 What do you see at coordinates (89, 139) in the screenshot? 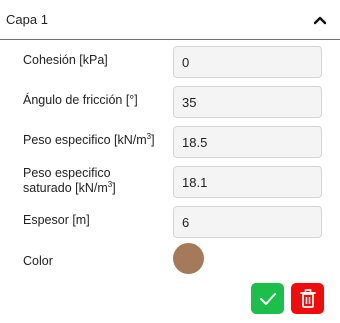
I see `unit-weight-label: Peso especifico [kN/m3]` at bounding box center [89, 139].